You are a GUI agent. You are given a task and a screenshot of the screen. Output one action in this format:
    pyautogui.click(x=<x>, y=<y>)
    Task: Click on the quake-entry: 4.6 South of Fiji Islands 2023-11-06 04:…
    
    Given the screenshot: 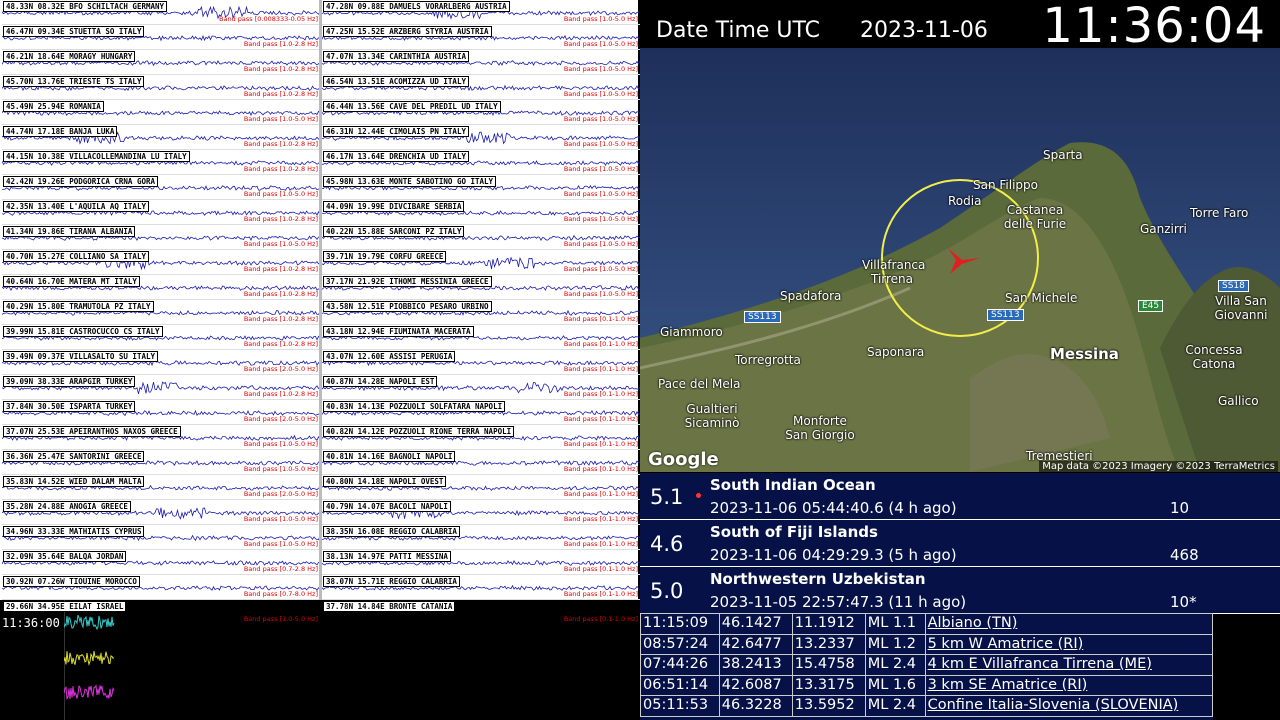 What is the action you would take?
    pyautogui.click(x=960, y=543)
    